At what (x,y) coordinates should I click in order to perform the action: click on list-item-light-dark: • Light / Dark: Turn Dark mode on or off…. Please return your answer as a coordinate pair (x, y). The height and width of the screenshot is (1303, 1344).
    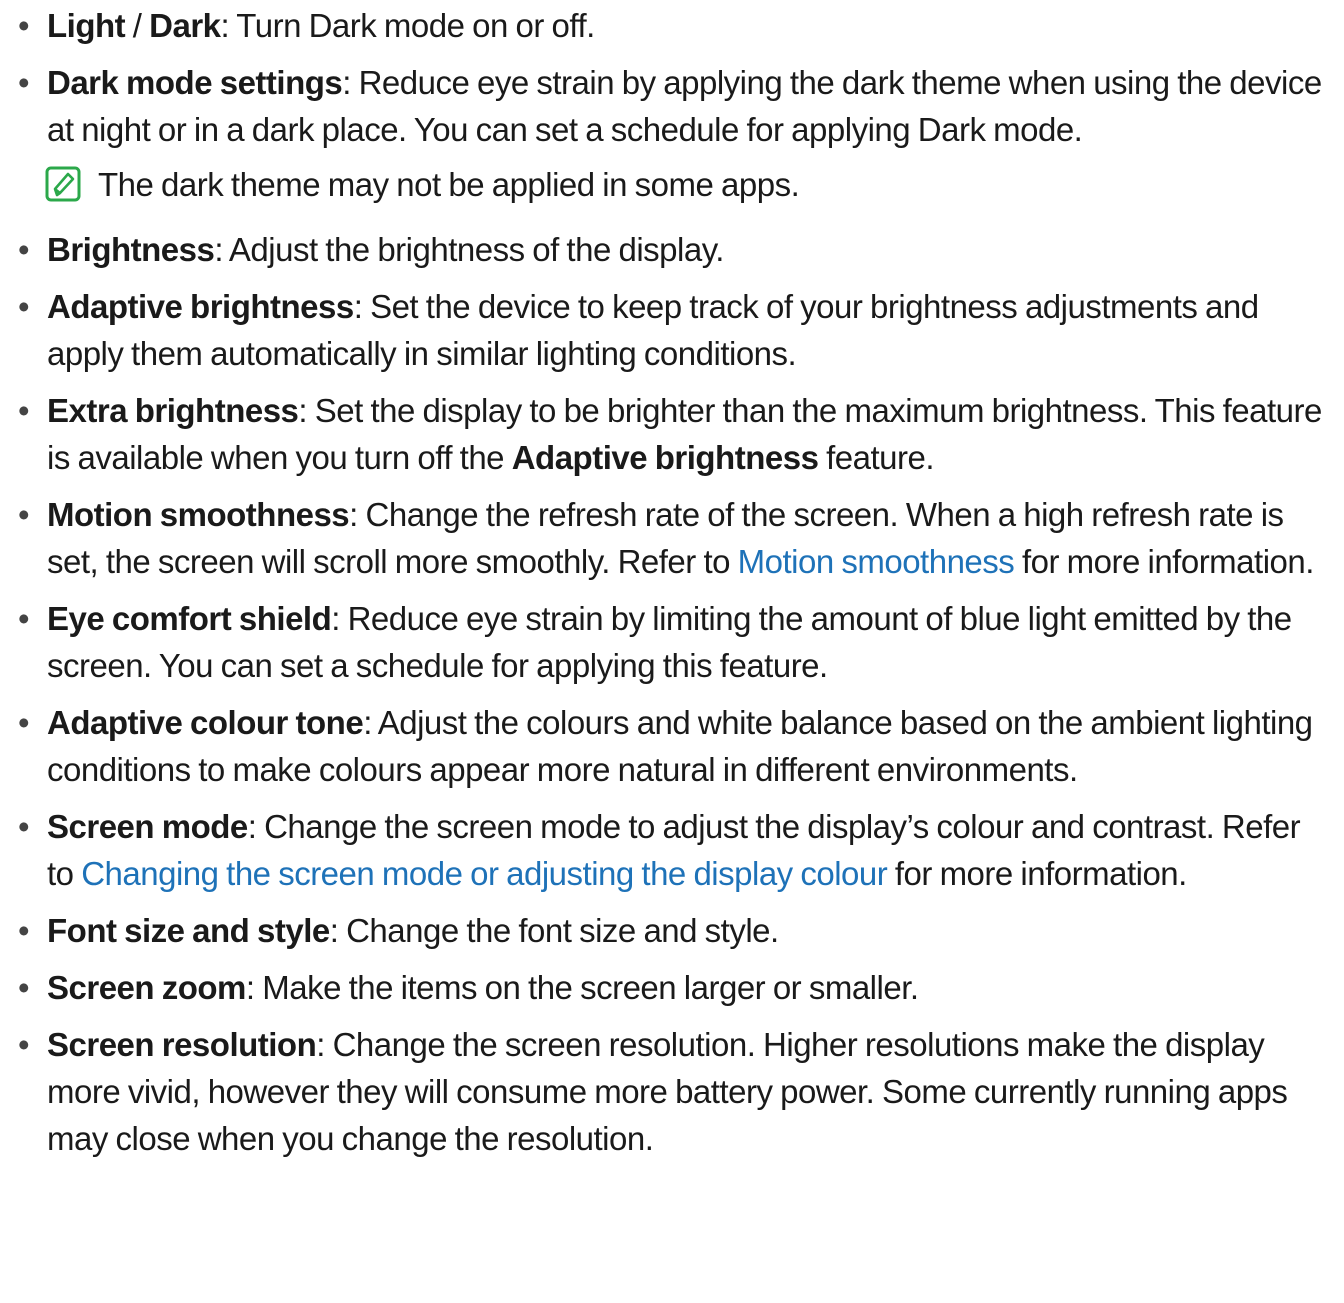
    Looking at the image, I should click on (665, 25).